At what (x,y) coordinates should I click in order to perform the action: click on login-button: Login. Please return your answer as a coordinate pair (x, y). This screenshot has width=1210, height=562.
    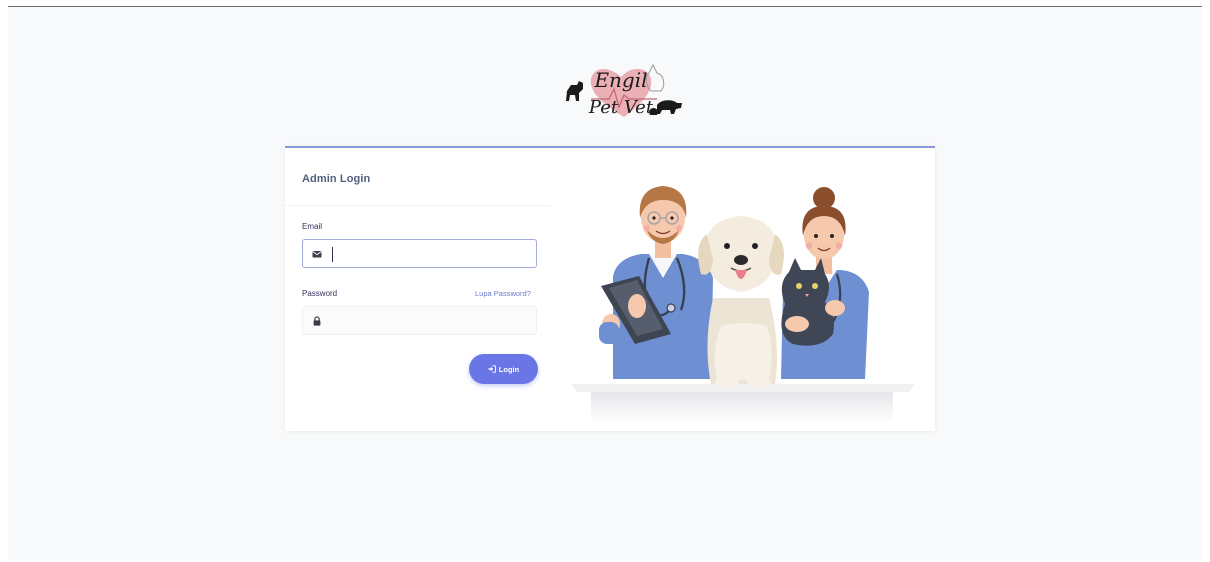
    Looking at the image, I should click on (503, 369).